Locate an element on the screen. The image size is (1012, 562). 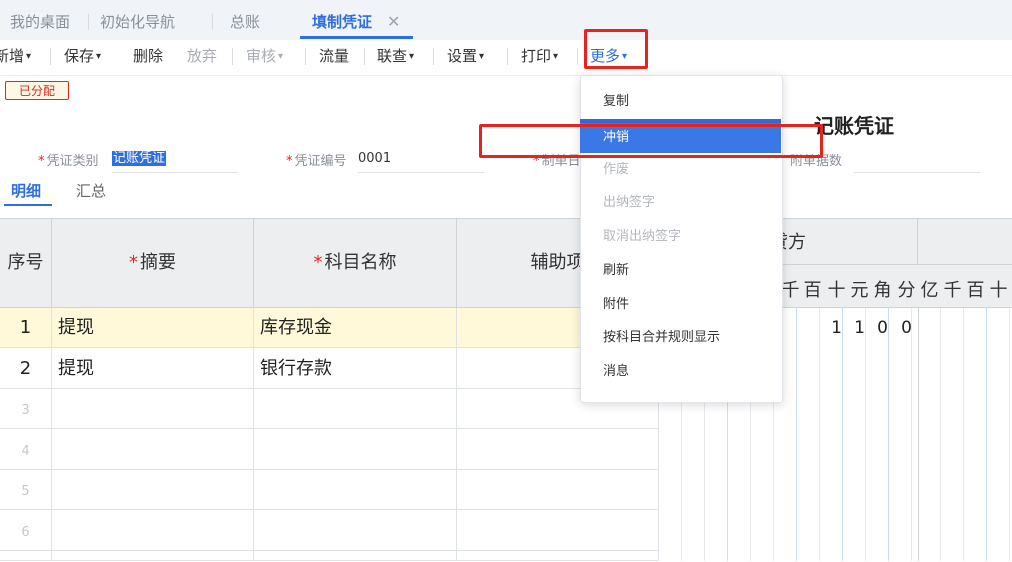
tab-my-desktop: 我的桌面 is located at coordinates (40, 20).